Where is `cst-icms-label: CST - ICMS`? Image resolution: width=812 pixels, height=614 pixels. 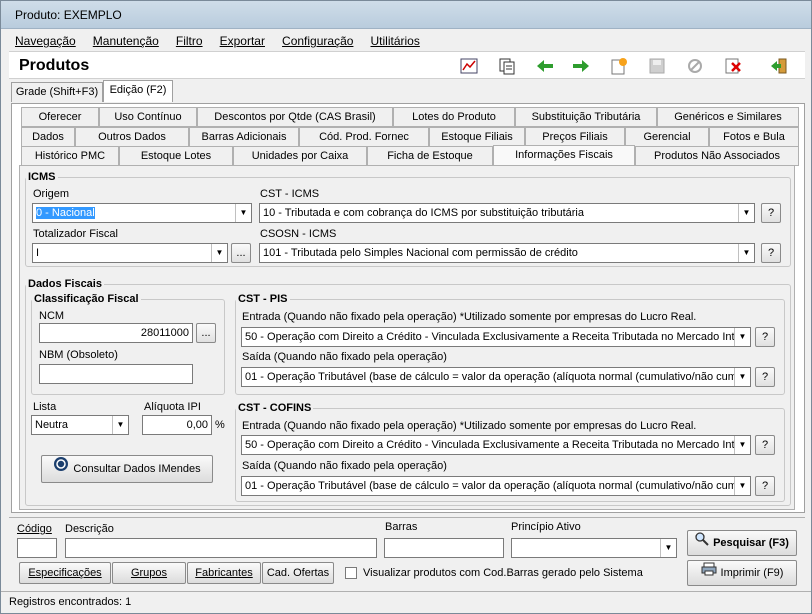 cst-icms-label: CST - ICMS is located at coordinates (290, 194).